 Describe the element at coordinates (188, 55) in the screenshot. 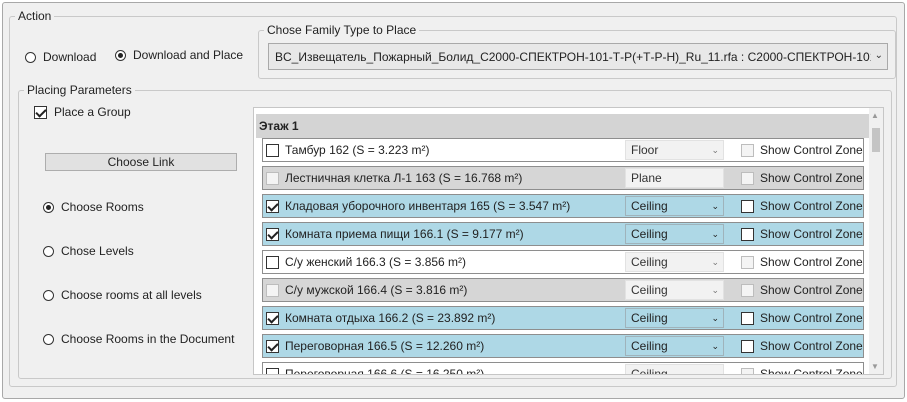

I see `download-and-place-radio-label: Download and Place` at that location.